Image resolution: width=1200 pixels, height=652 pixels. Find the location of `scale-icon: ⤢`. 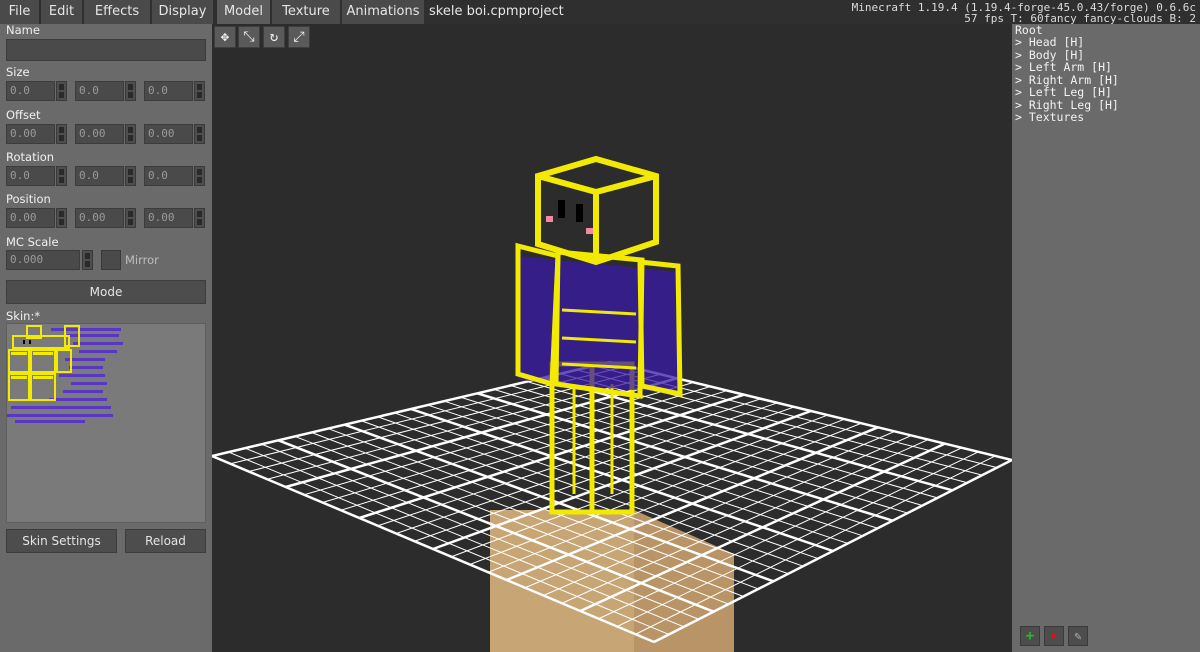

scale-icon: ⤢ is located at coordinates (299, 37).